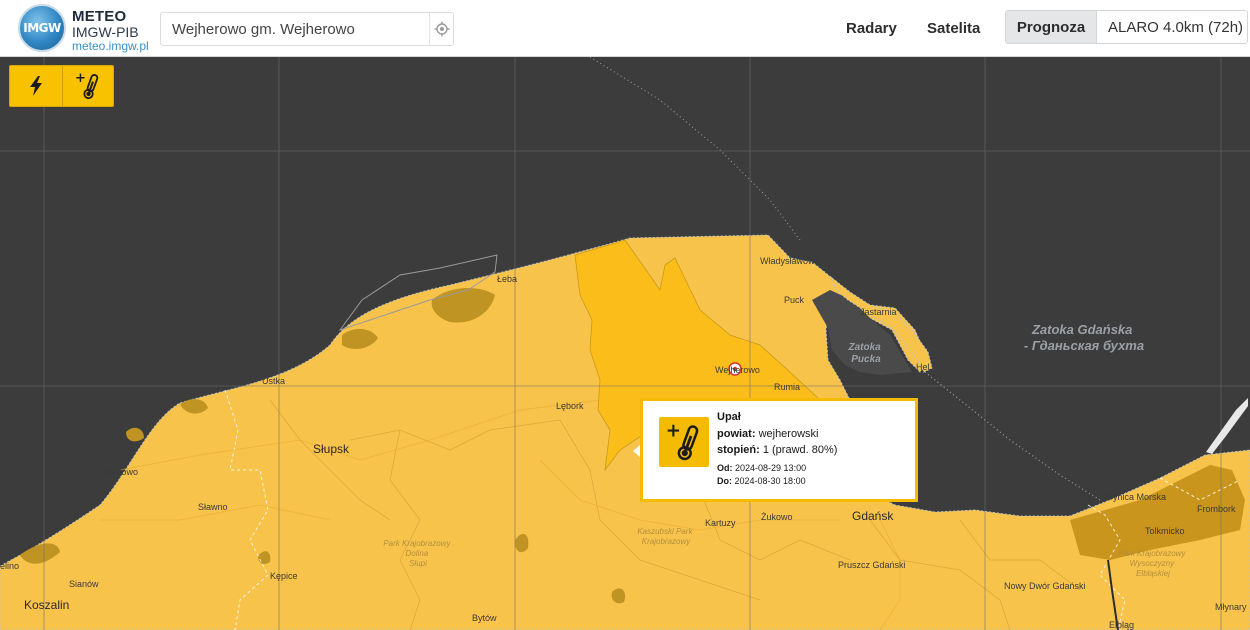 This screenshot has height=630, width=1250. Describe the element at coordinates (872, 565) in the screenshot. I see `place-pruszcz-gdanski: Pruszcz Gdański` at that location.